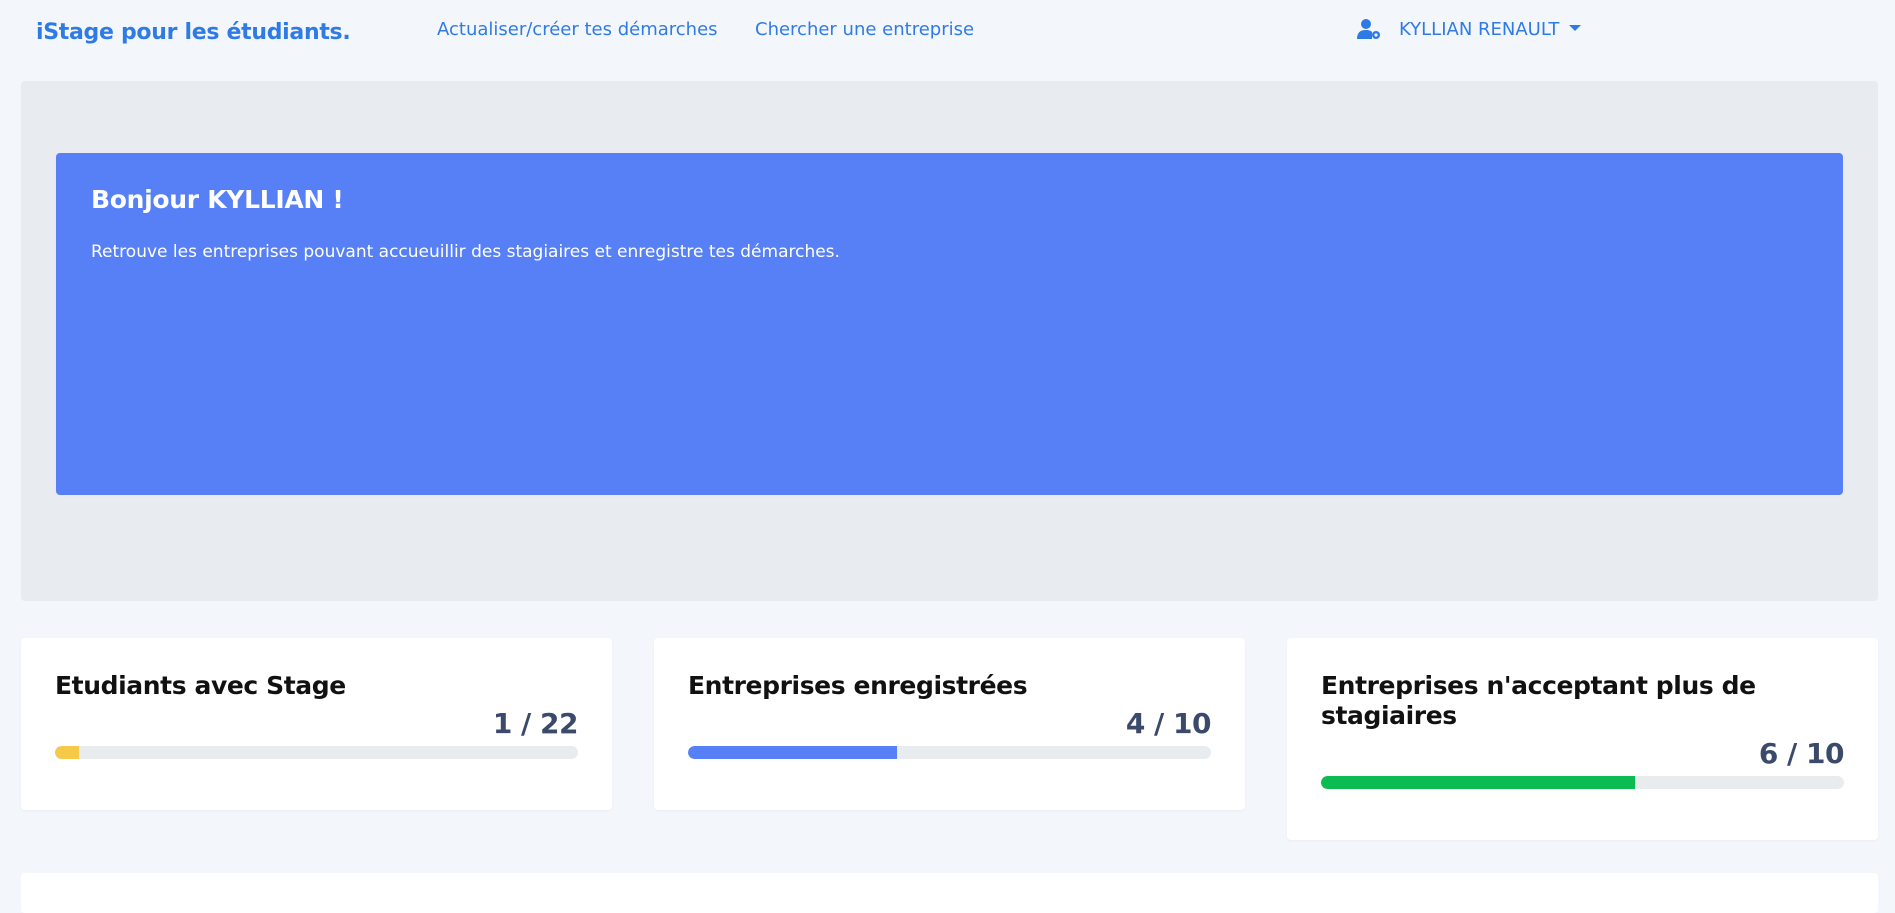 This screenshot has width=1895, height=913. Describe the element at coordinates (949, 724) in the screenshot. I see `stat-card-entreprises-enregistrees: Entreprises enregistrées 4 / 10` at that location.